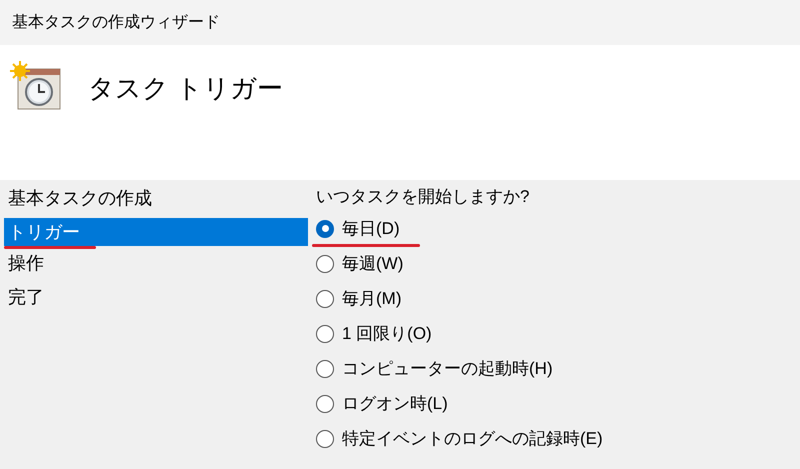 The width and height of the screenshot is (800, 469). I want to click on step-item: トリガー, so click(156, 232).